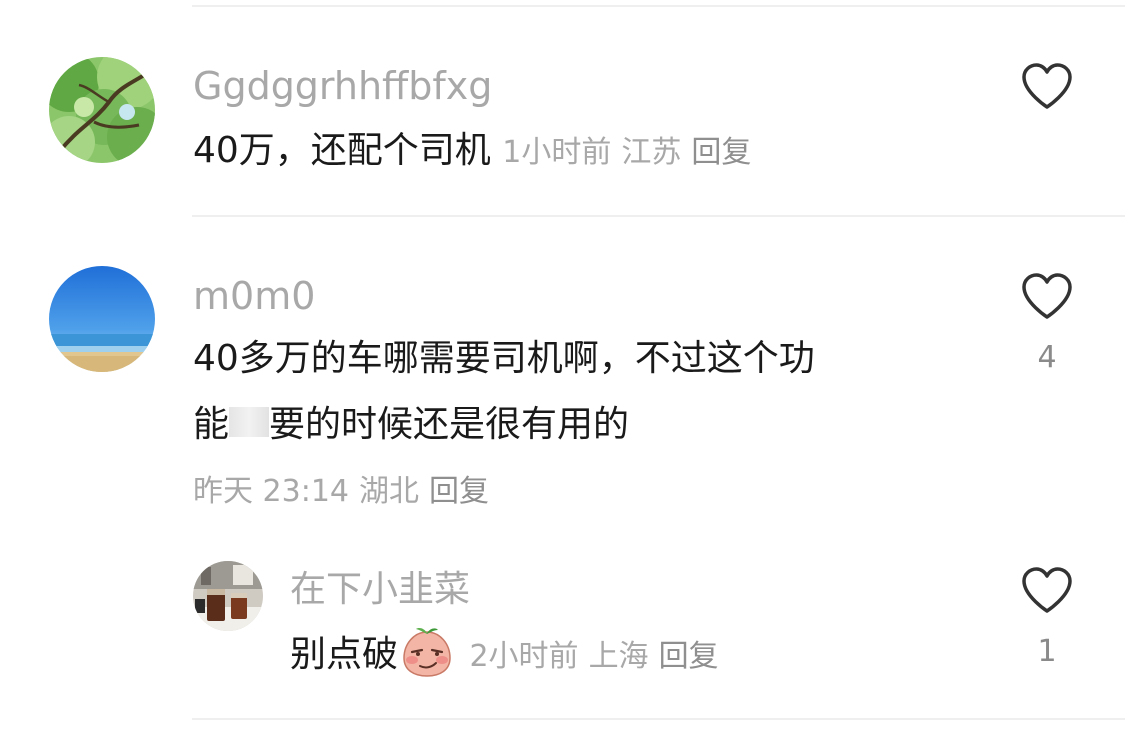 The width and height of the screenshot is (1125, 731). I want to click on comment-text: 40万，还配个司机 1小时前 江苏 回复, so click(477, 152).